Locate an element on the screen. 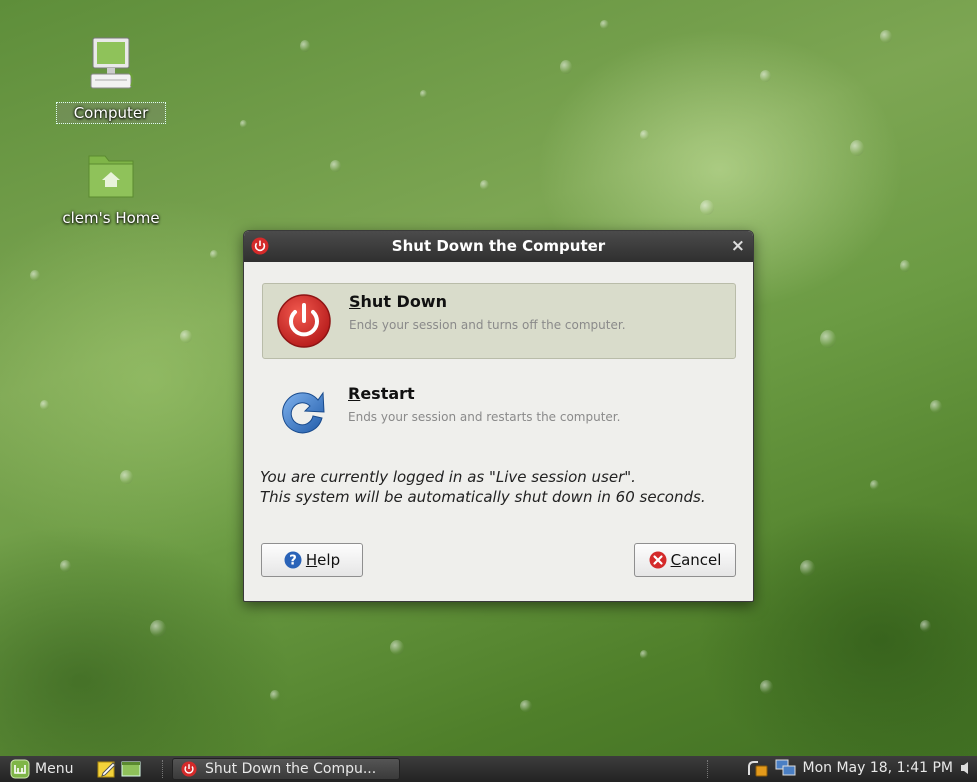 The image size is (977, 782). mint-logo-icon is located at coordinates (20, 769).